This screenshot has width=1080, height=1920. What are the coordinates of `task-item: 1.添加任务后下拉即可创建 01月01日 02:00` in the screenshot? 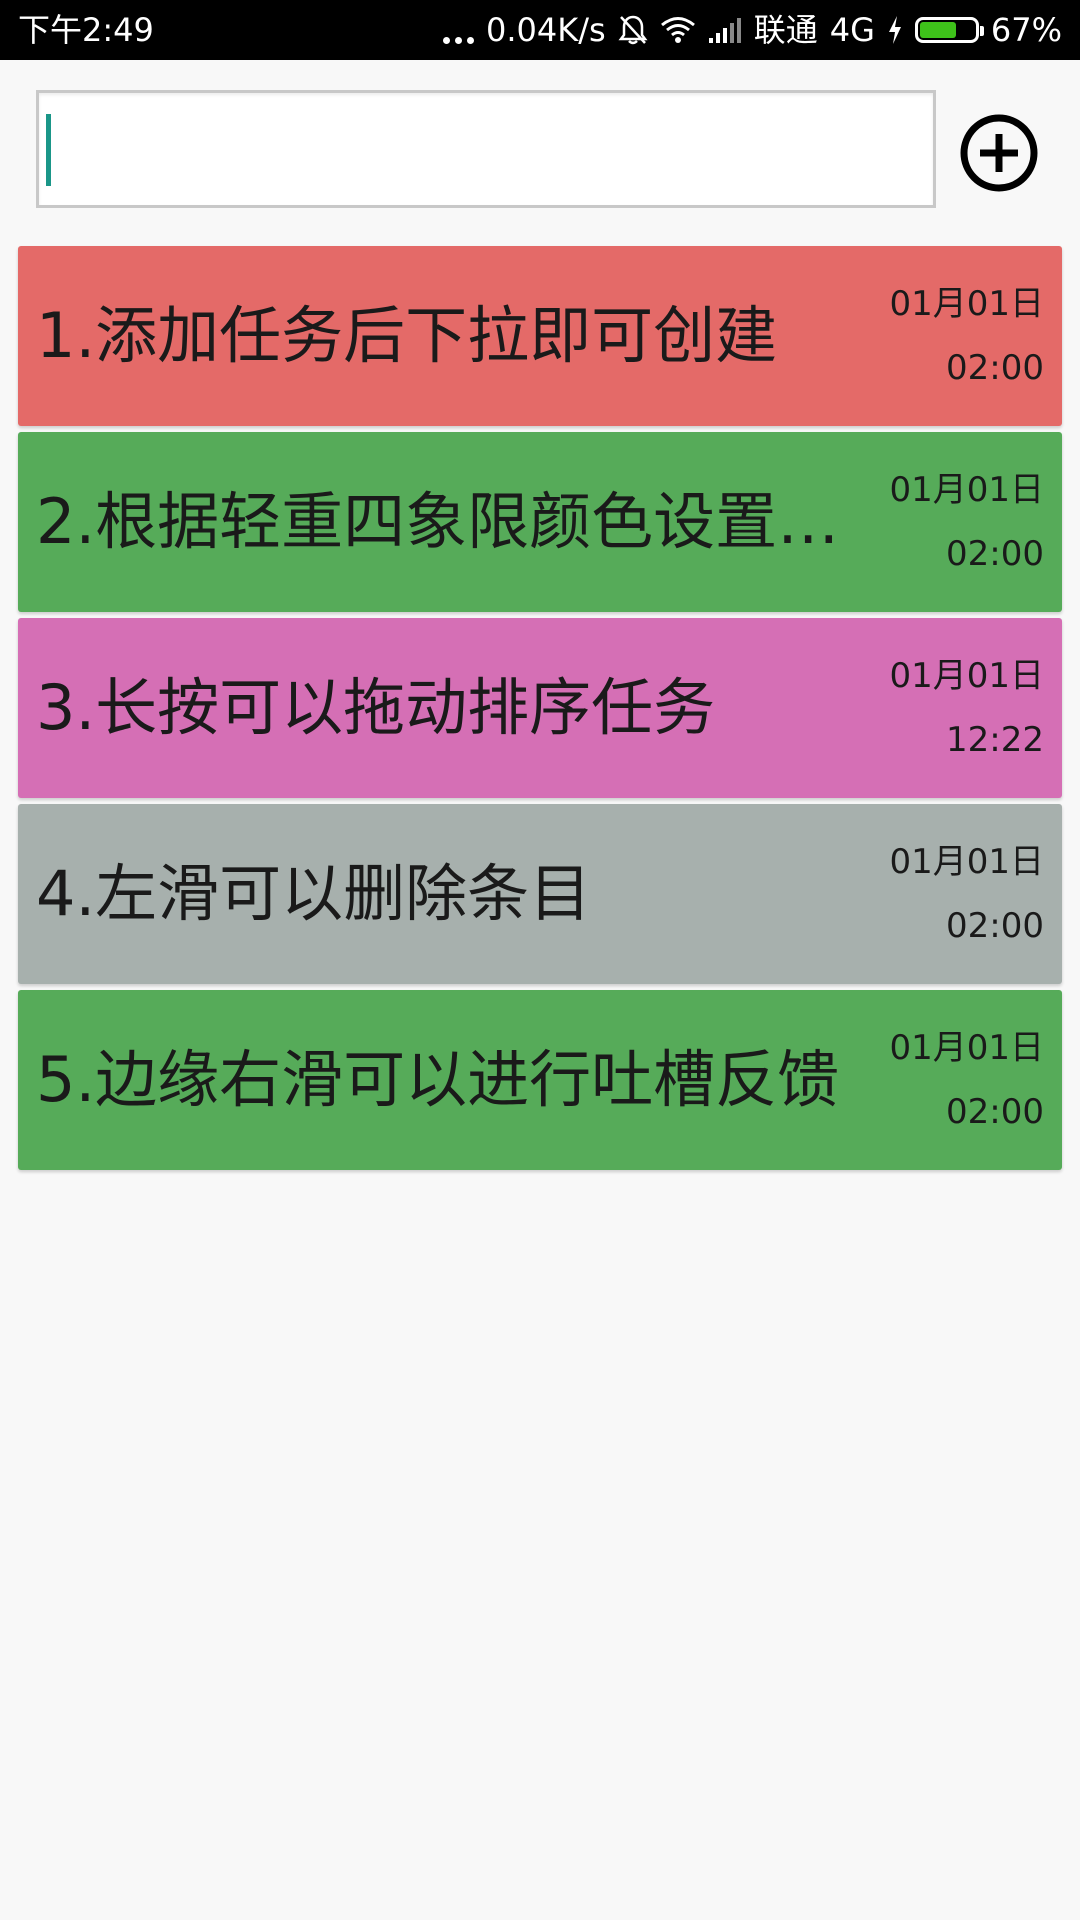 It's located at (540, 336).